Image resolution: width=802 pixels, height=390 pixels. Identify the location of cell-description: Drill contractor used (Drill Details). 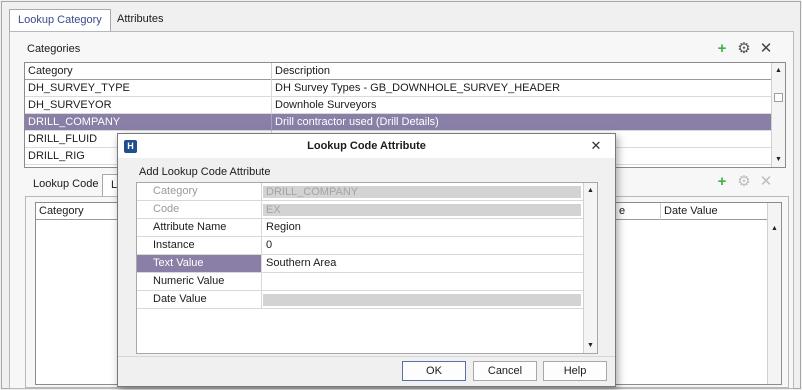
(521, 122).